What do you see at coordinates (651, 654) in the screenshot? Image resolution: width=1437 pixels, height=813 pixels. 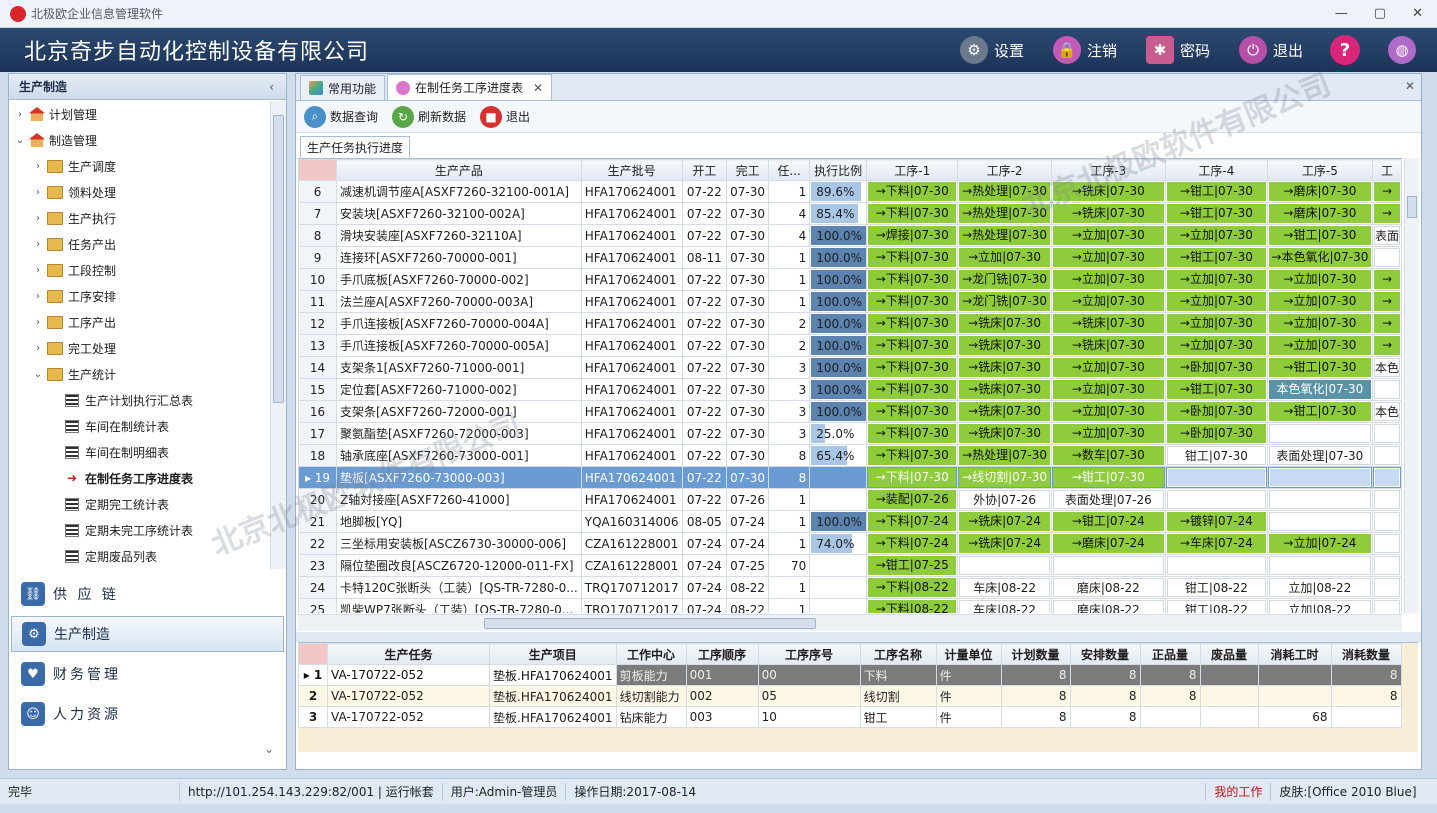 I see `detail-column-header: 工作中心` at bounding box center [651, 654].